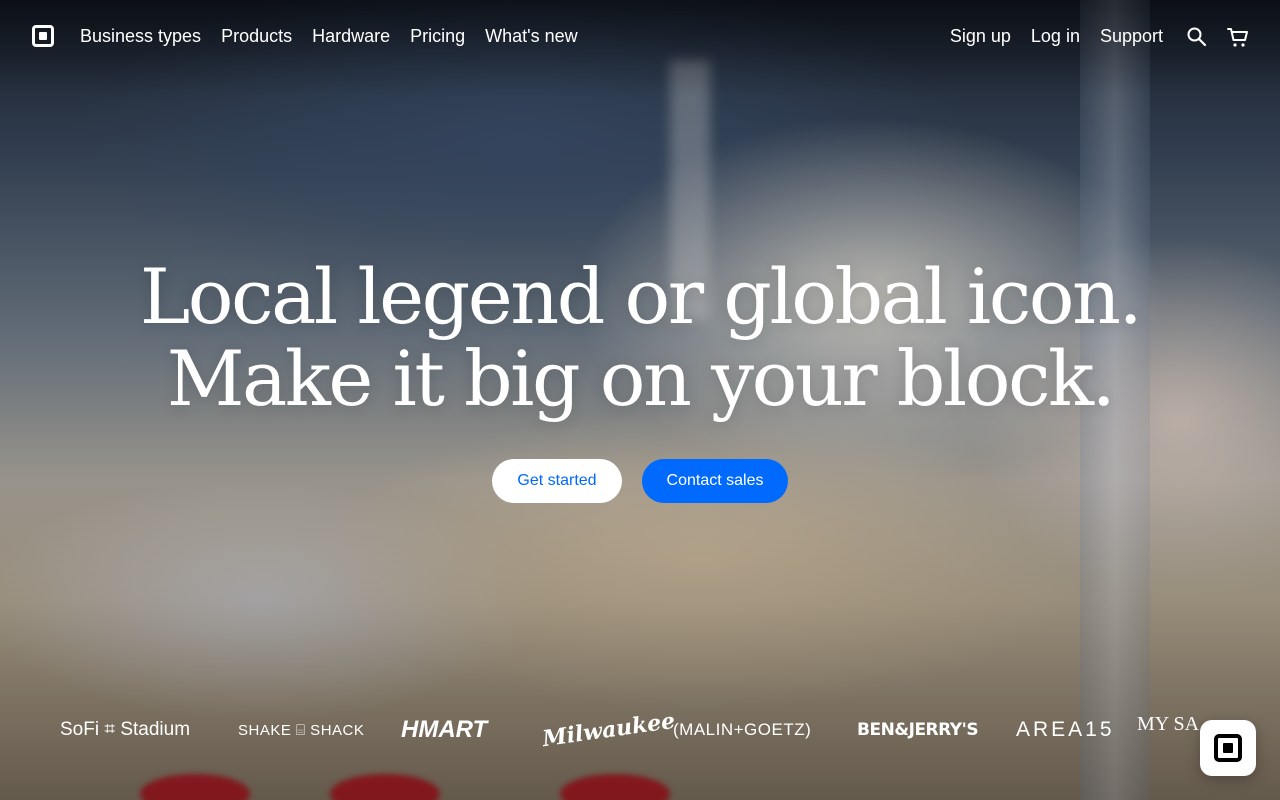 This screenshot has width=1280, height=800. I want to click on square-chat-button, so click(1228, 748).